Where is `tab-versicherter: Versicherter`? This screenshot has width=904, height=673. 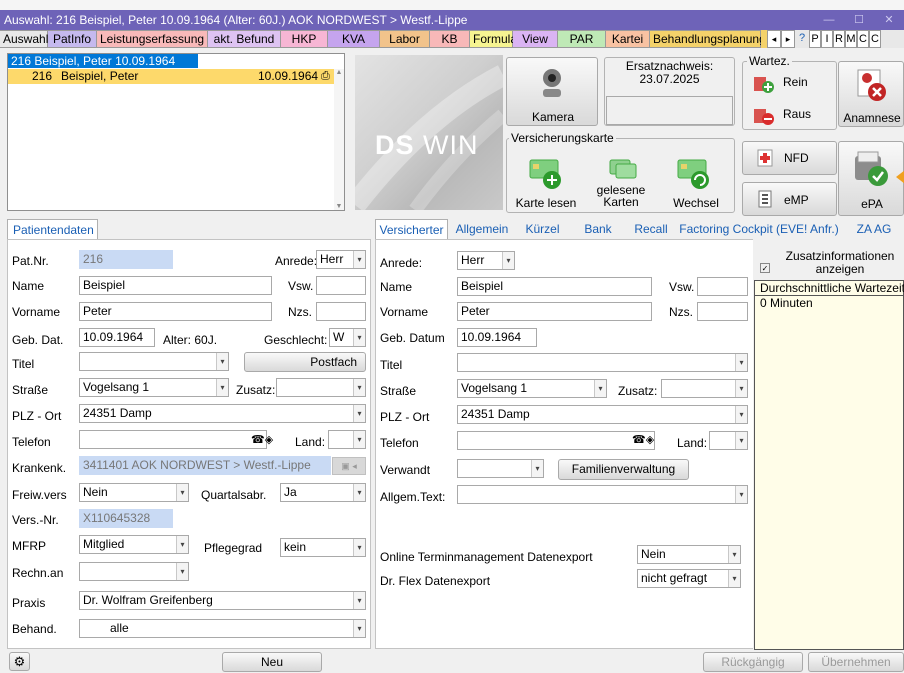
tab-versicherter: Versicherter is located at coordinates (411, 229).